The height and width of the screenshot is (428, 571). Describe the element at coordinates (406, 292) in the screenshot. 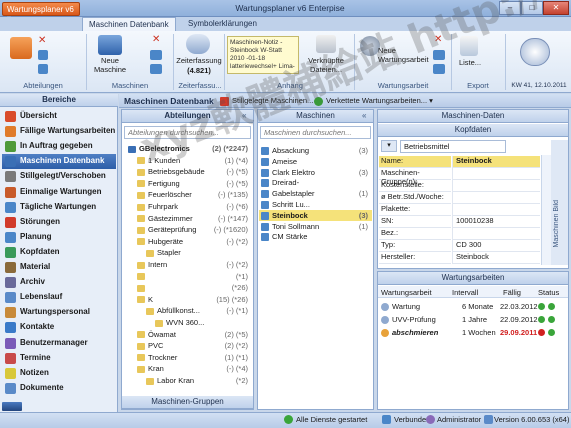

I see `column-wartungsarbeit: Wartungsarbeit` at that location.